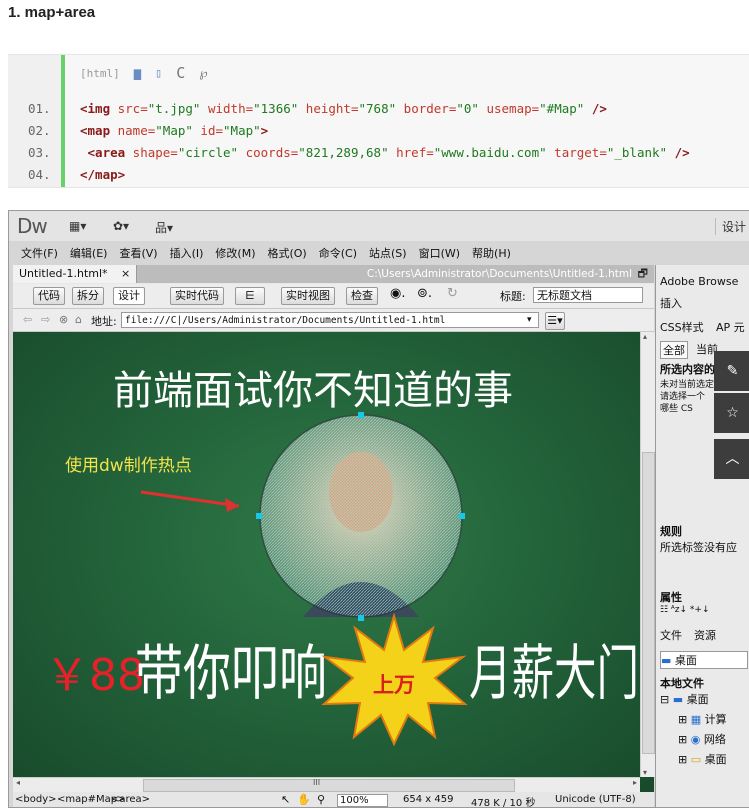 The width and height of the screenshot is (749, 808). Describe the element at coordinates (128, 465) in the screenshot. I see `canvas-hint: 使用dw制作热点` at that location.